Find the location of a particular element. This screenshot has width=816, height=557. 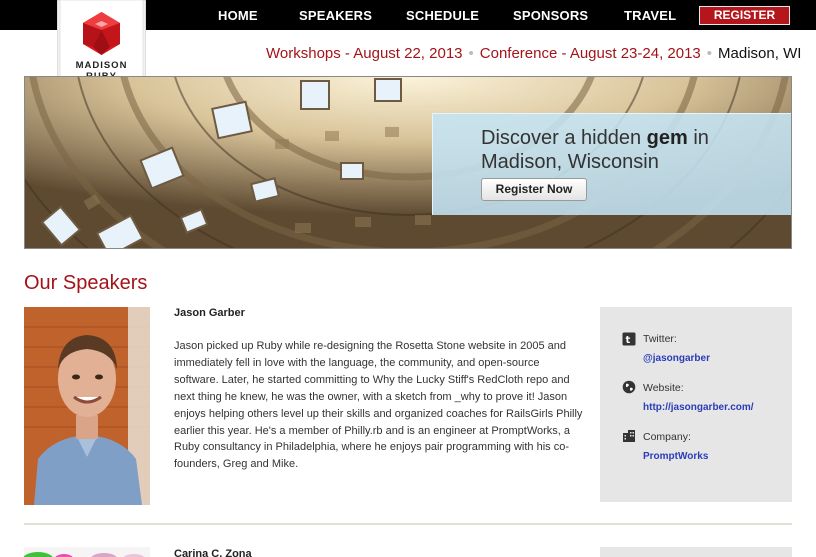

globe-icon is located at coordinates (629, 387).